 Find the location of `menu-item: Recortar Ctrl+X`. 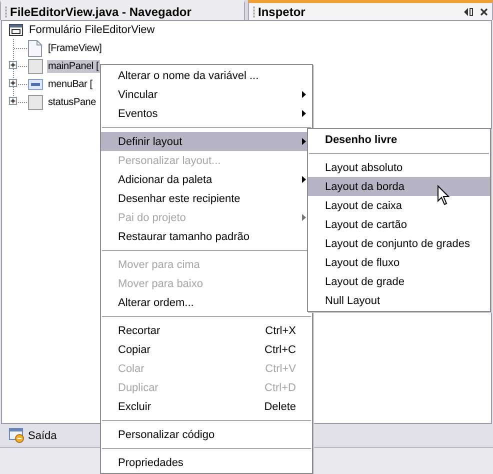

menu-item: Recortar Ctrl+X is located at coordinates (206, 330).